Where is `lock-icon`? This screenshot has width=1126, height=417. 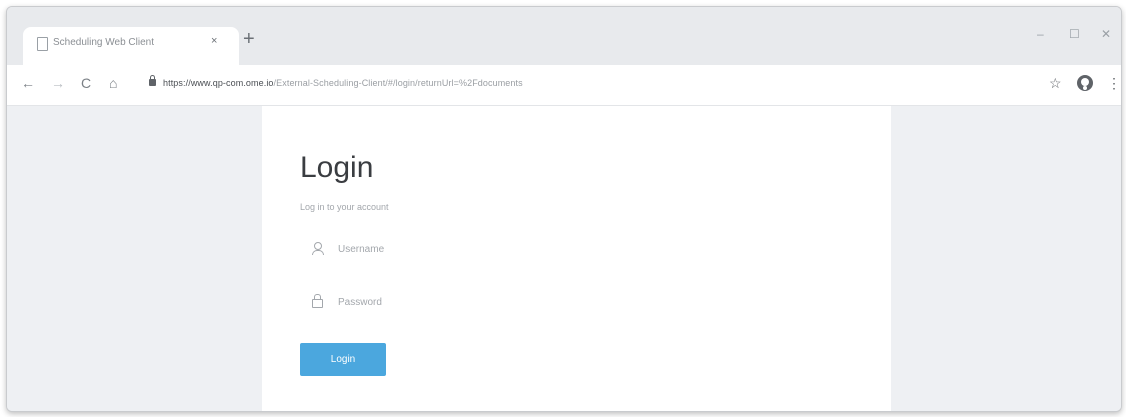 lock-icon is located at coordinates (152, 80).